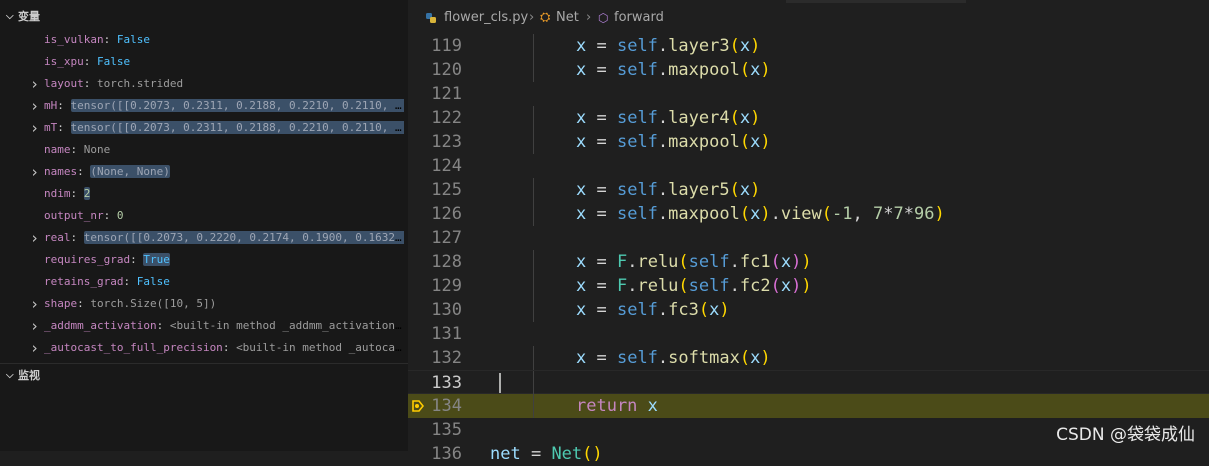  What do you see at coordinates (204, 17) in the screenshot?
I see `variables-section-header: ⌵ 变量` at bounding box center [204, 17].